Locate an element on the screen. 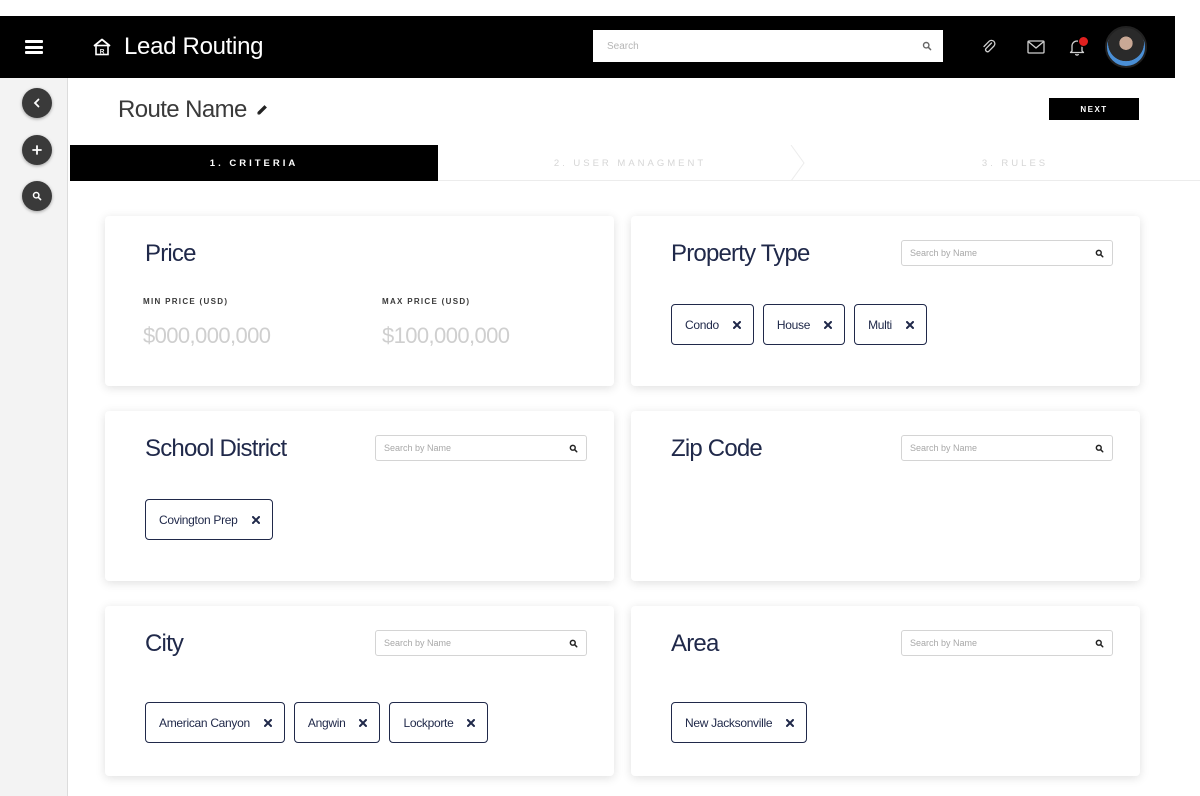 This screenshot has width=1200, height=796. step-arrow is located at coordinates (430, 163).